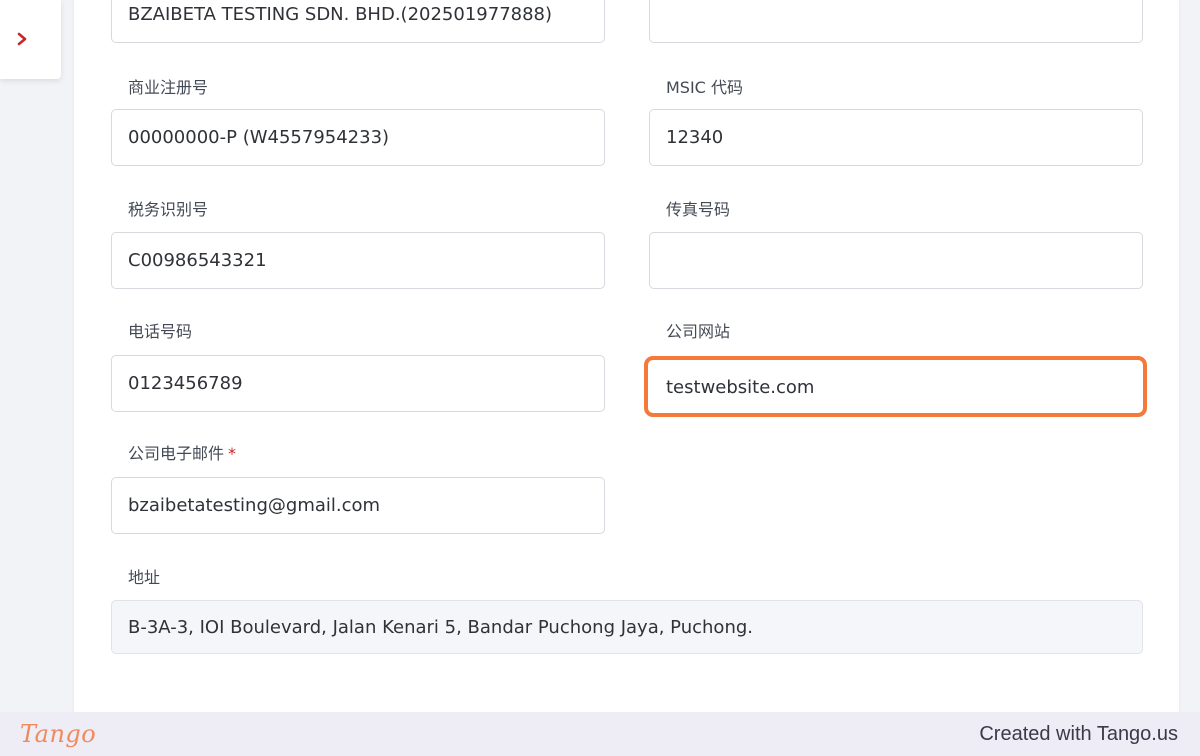  Describe the element at coordinates (896, 21) in the screenshot. I see `top-right-input` at that location.